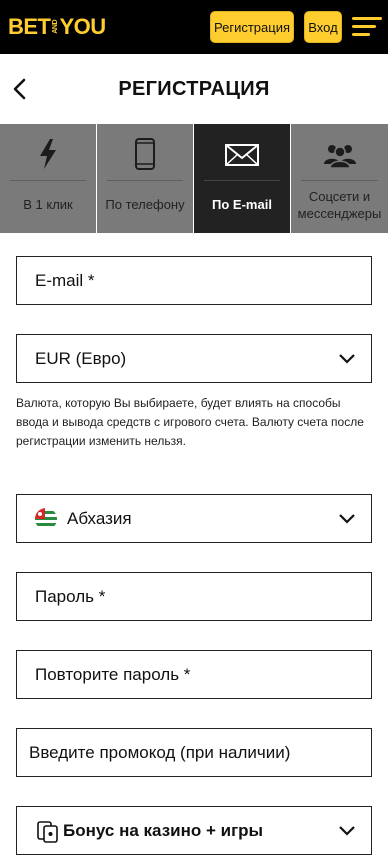 The width and height of the screenshot is (388, 855). Describe the element at coordinates (83, 26) in the screenshot. I see `logo-right-text: YOU` at that location.